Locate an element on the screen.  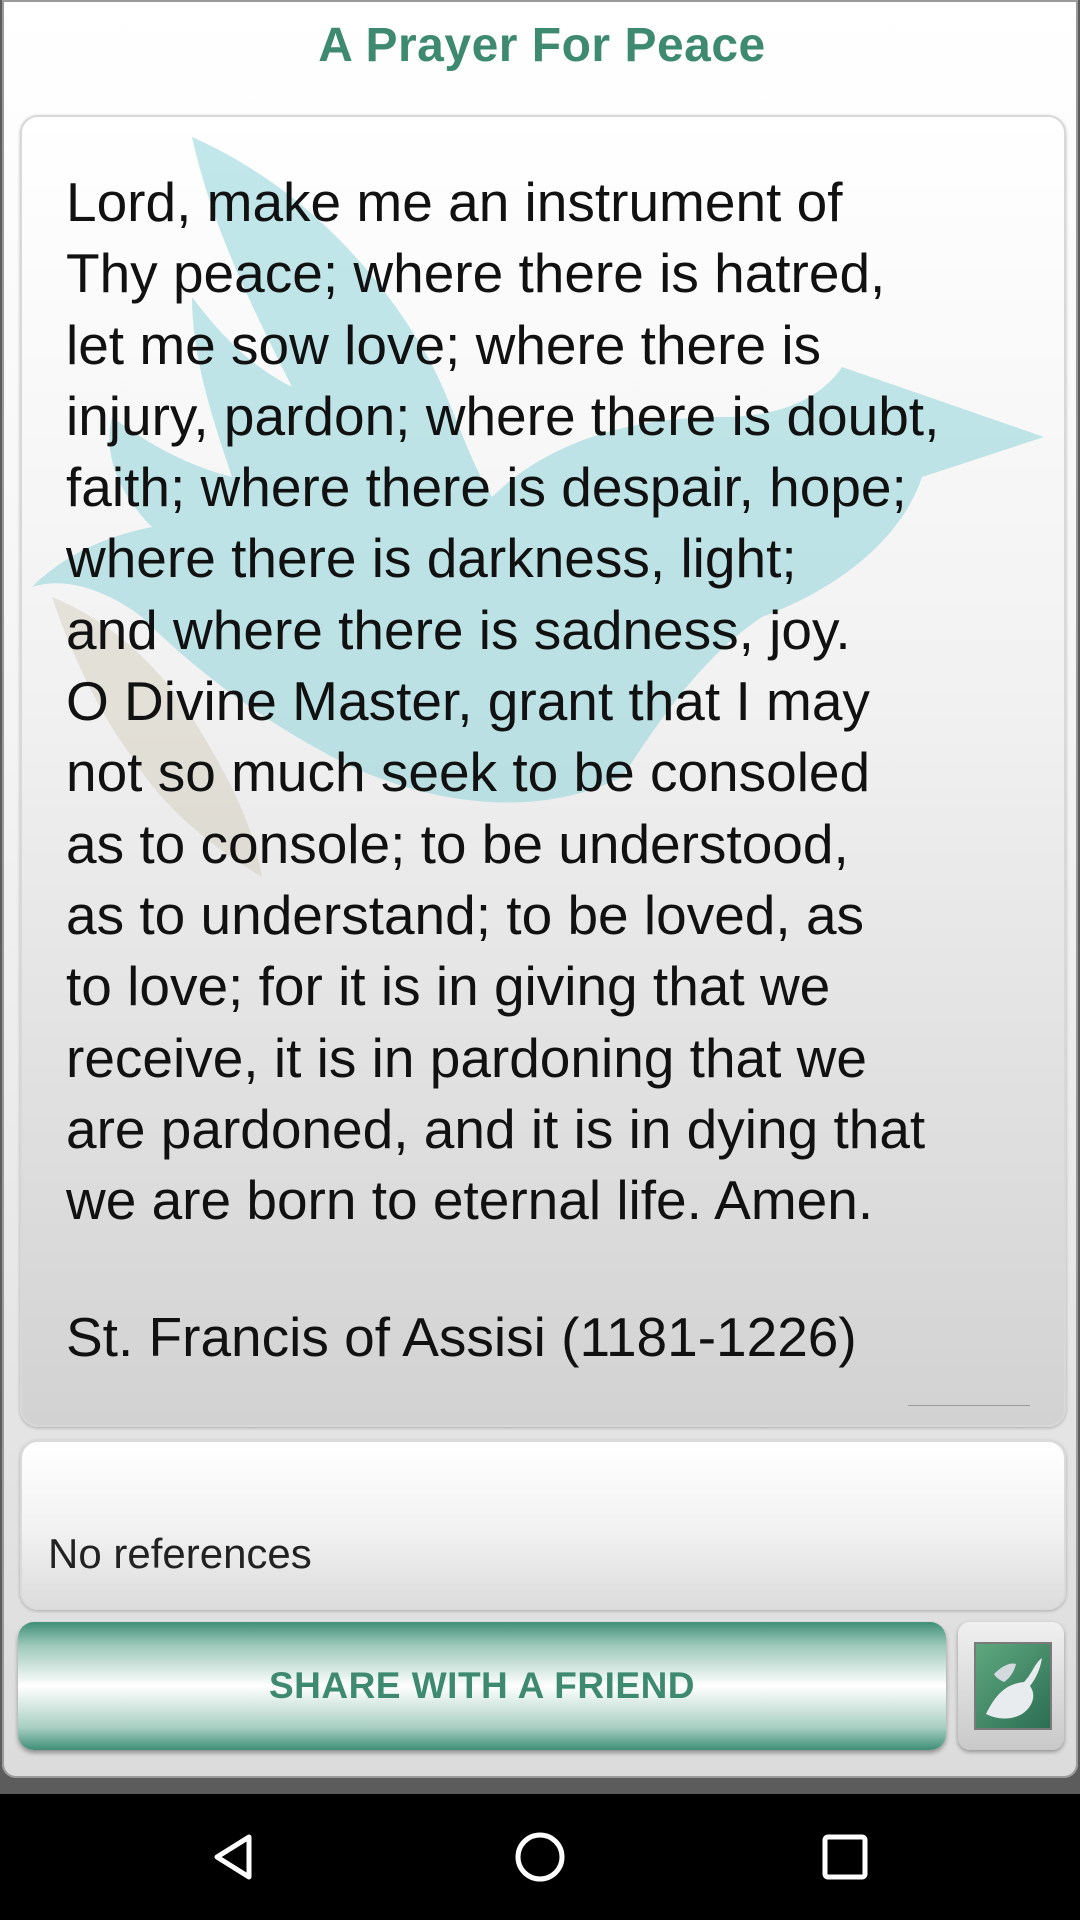
dove-image-icon is located at coordinates (1013, 1686).